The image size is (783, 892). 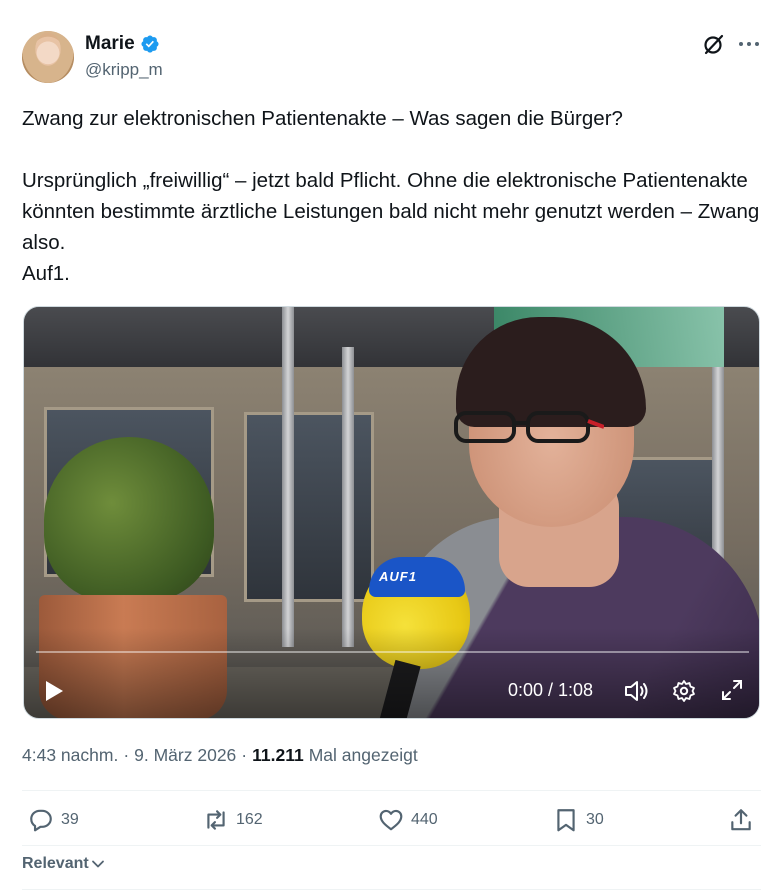 I want to click on fullscreen-icon, so click(x=732, y=690).